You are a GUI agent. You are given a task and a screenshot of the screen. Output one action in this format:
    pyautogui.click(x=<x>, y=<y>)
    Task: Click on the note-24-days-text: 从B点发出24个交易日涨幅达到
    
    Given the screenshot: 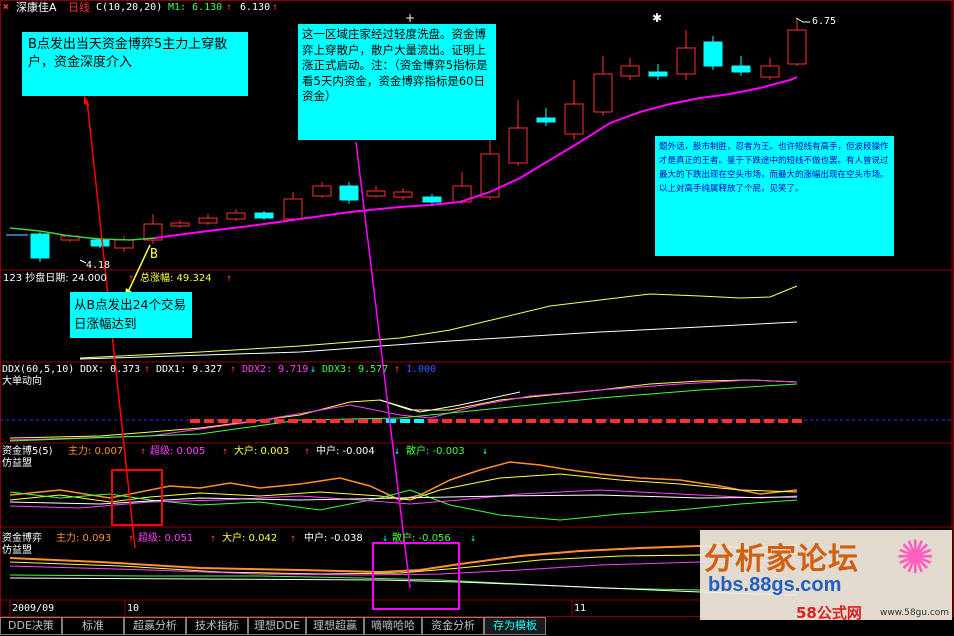 What is the action you would take?
    pyautogui.click(x=130, y=314)
    